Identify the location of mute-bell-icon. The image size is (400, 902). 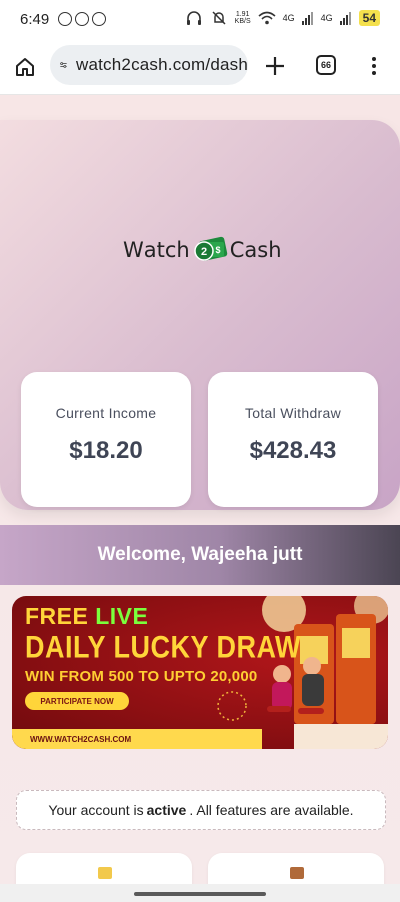
(219, 18).